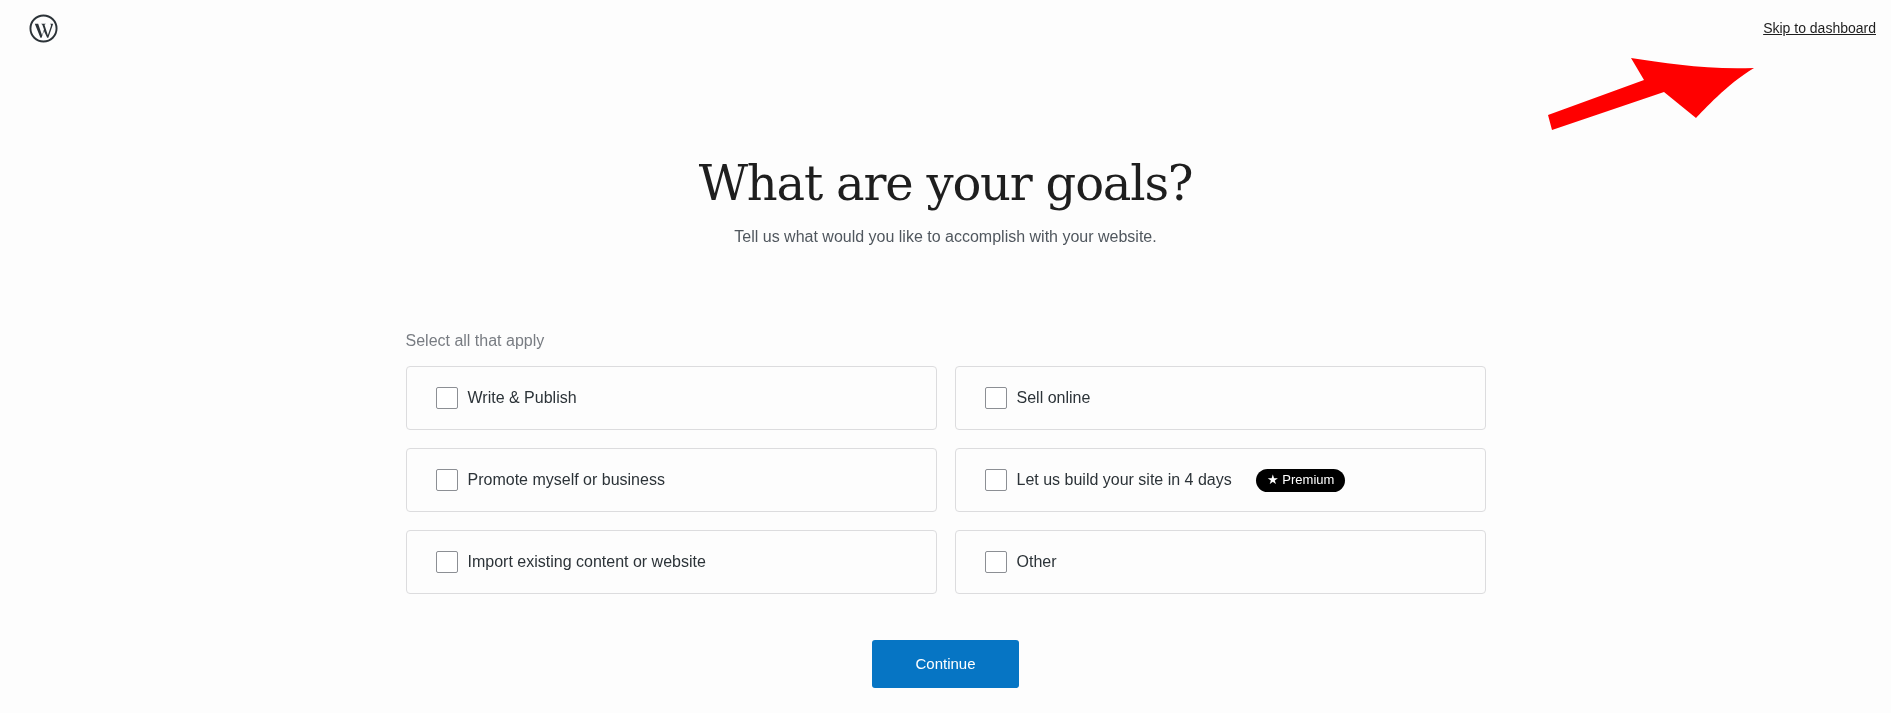 The image size is (1891, 713). Describe the element at coordinates (586, 562) in the screenshot. I see `option-label: Import existing content or website` at that location.